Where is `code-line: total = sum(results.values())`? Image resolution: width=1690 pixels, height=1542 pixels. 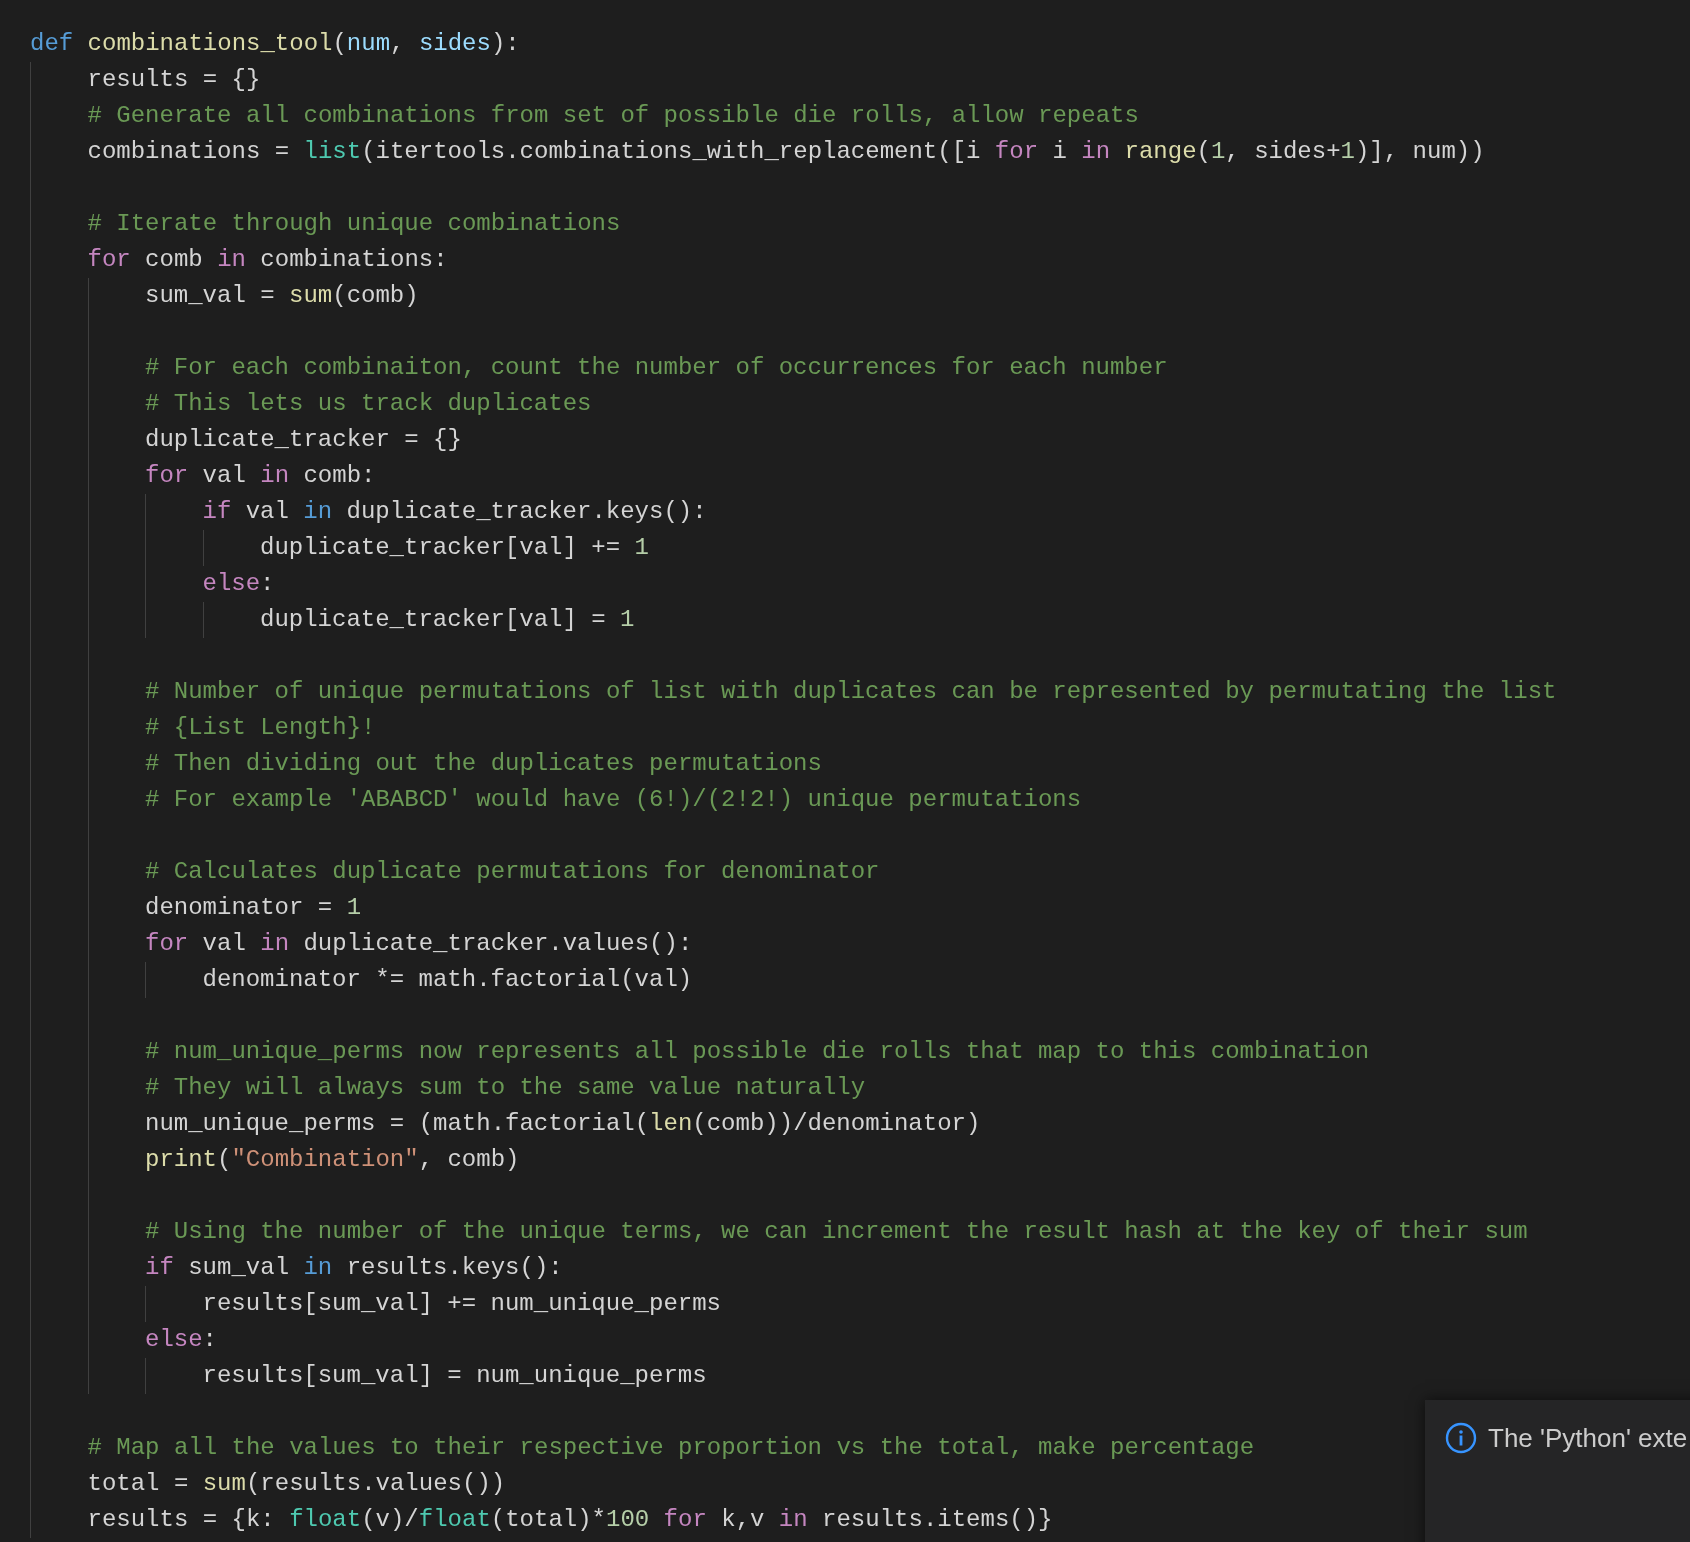
code-line: total = sum(results.values()) is located at coordinates (296, 1484).